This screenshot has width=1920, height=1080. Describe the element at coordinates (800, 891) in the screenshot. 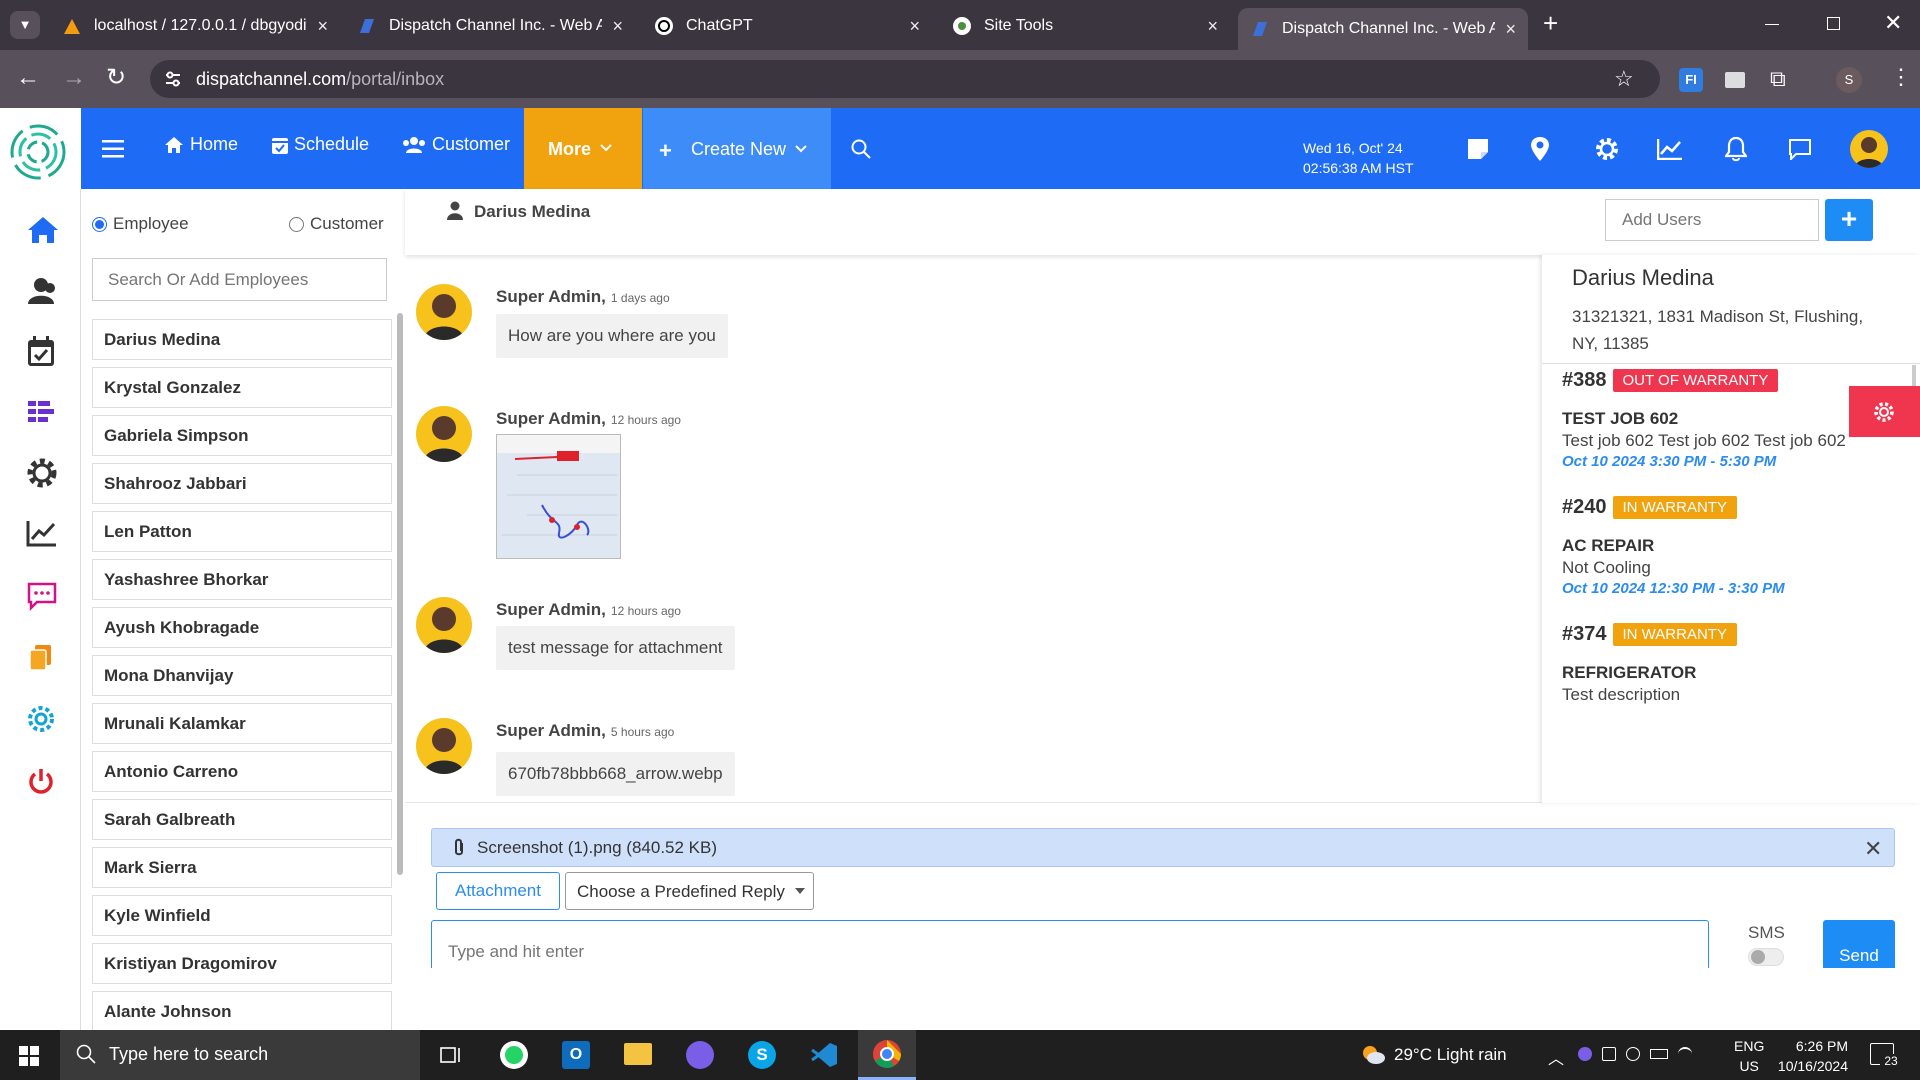

I see `caret-down-icon` at that location.